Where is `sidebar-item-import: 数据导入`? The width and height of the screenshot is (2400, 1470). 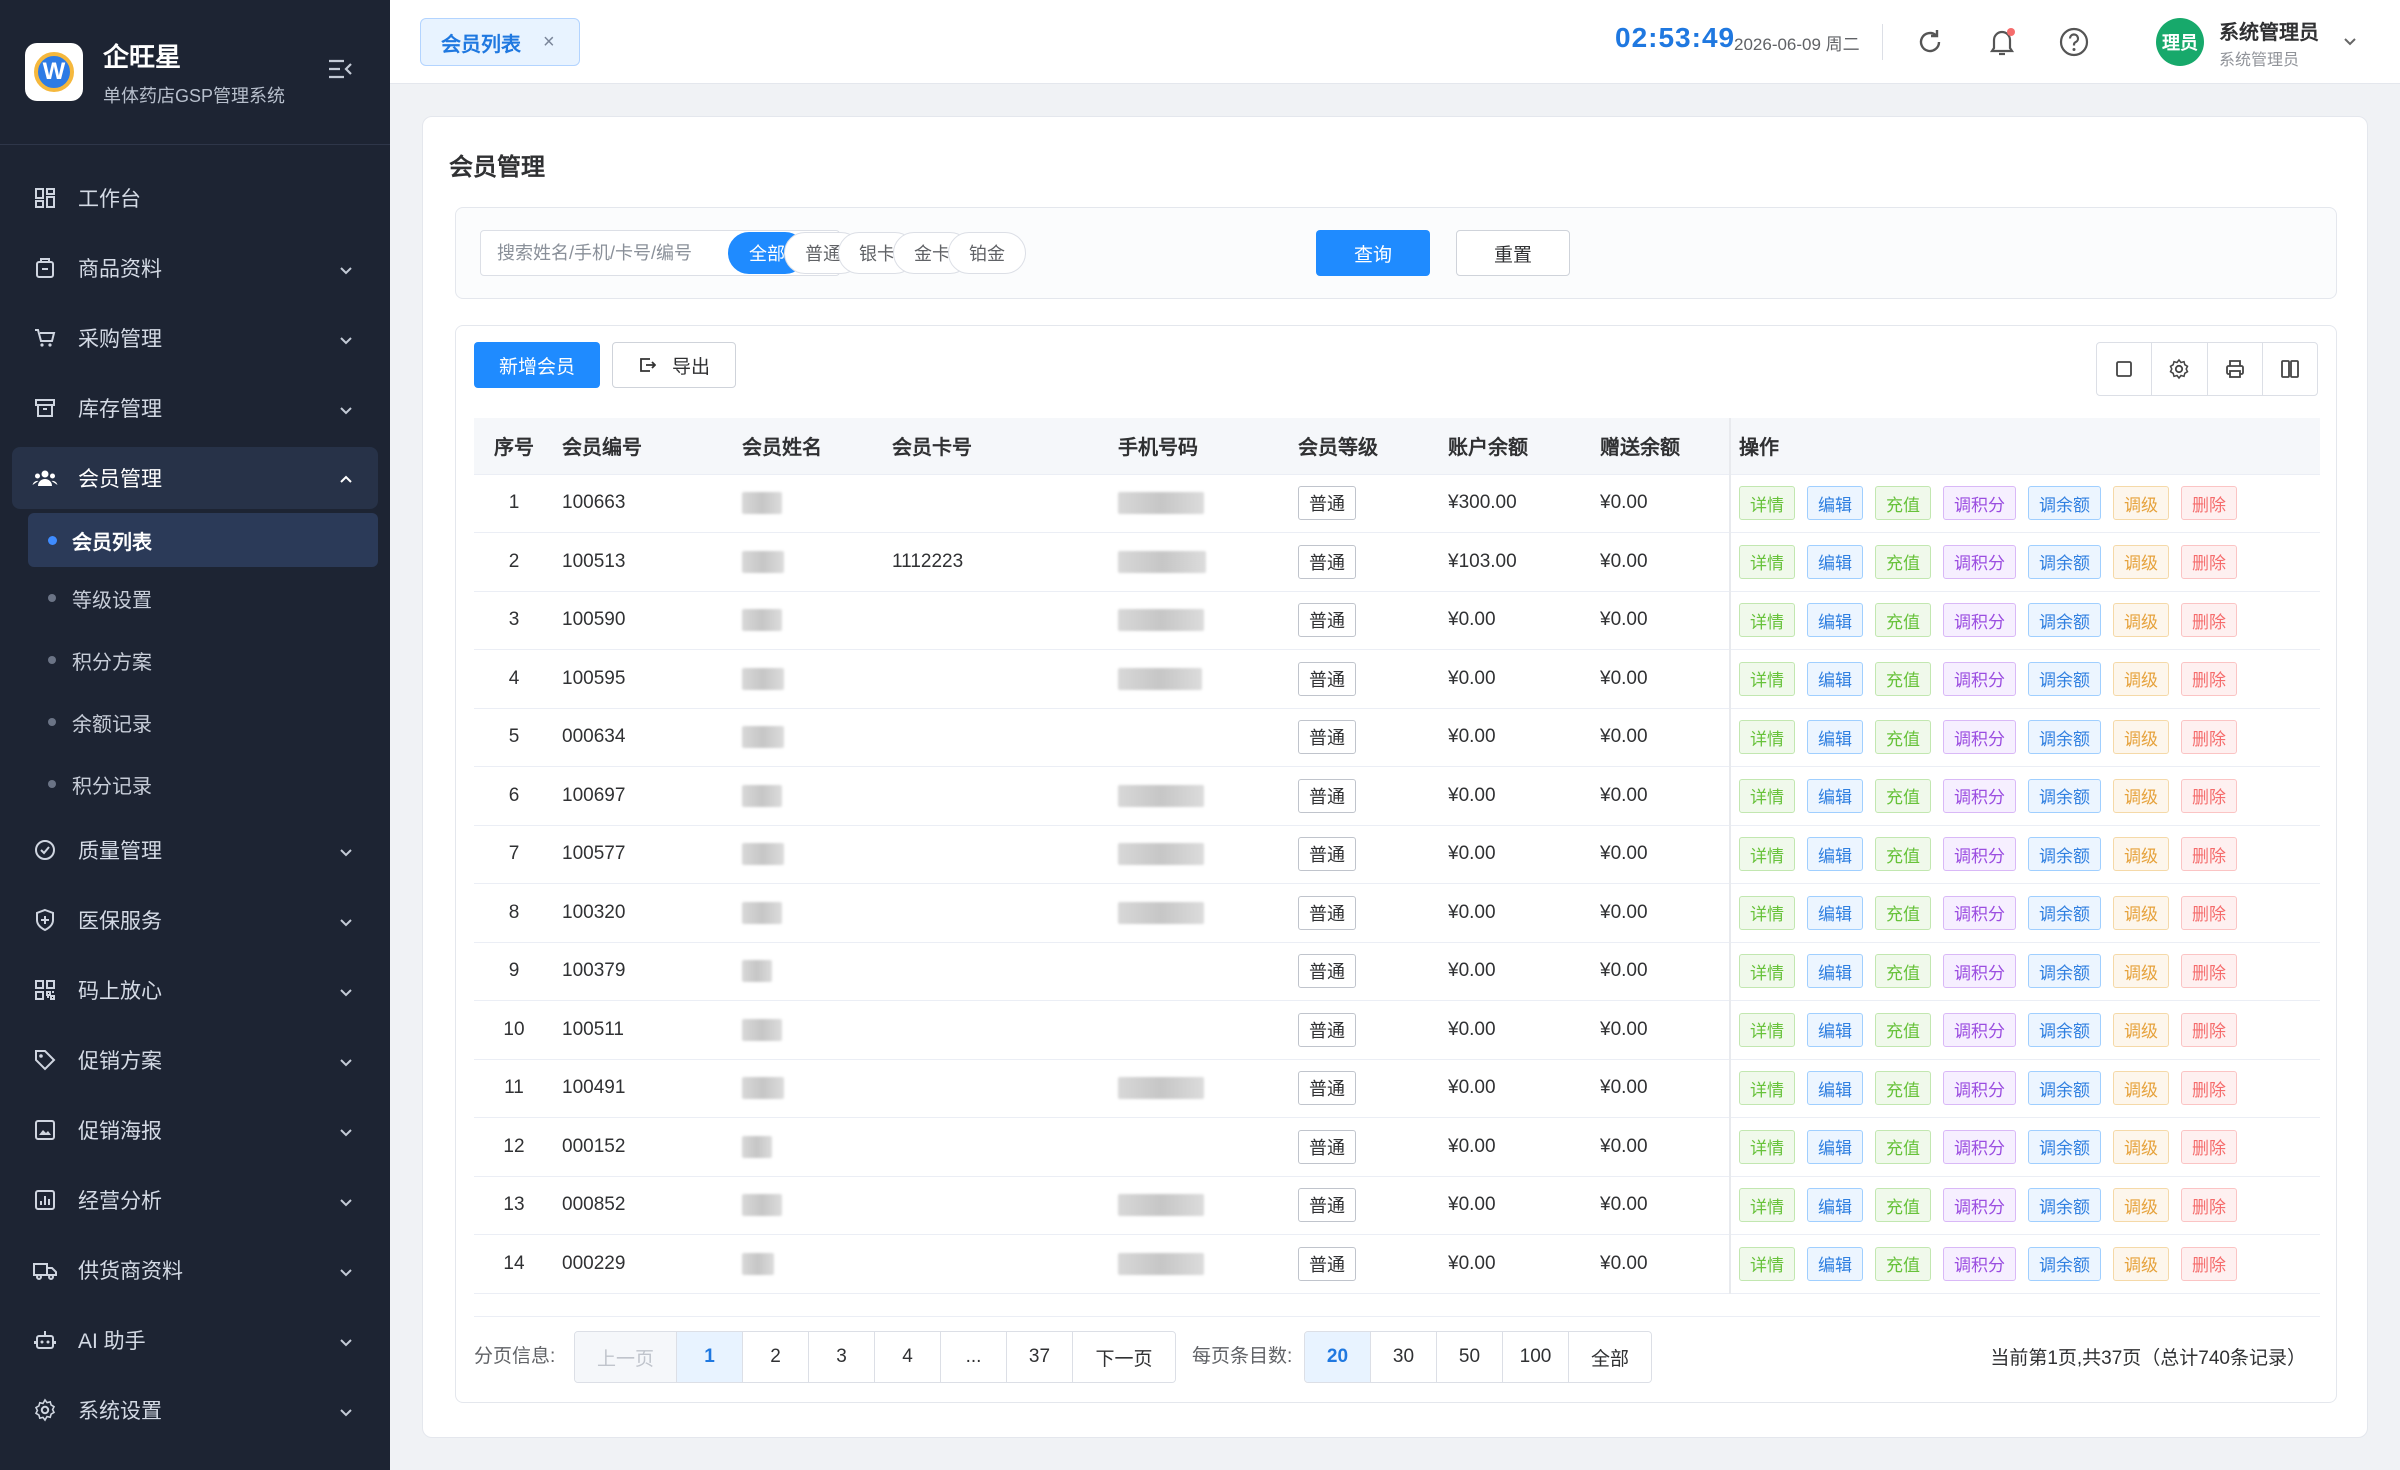
sidebar-item-import: 数据导入 is located at coordinates (195, 1457).